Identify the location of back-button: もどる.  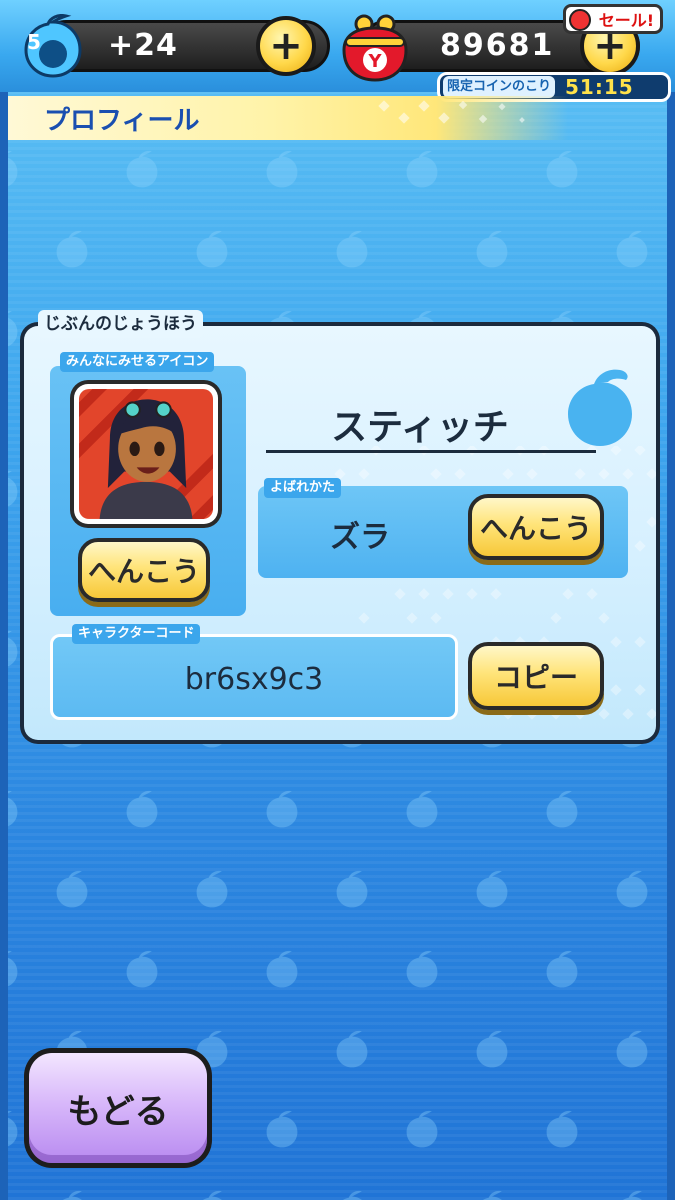
(118, 1108).